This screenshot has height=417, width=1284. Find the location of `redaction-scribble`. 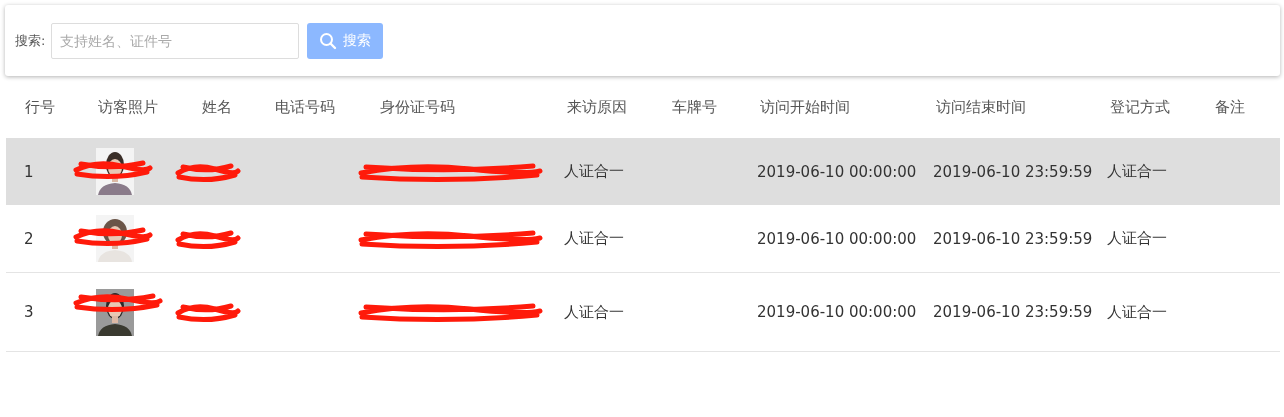

redaction-scribble is located at coordinates (208, 312).